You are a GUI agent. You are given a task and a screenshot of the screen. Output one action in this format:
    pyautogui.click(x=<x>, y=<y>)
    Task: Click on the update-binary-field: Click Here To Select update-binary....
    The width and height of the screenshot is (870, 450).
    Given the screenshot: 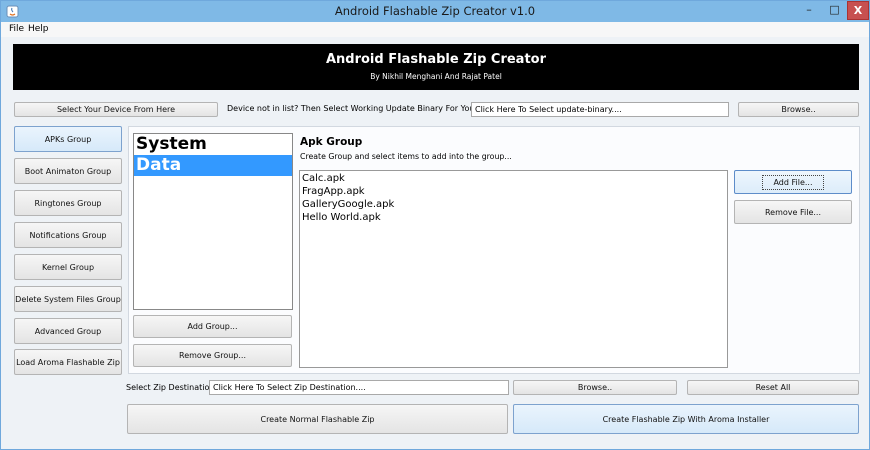 What is the action you would take?
    pyautogui.click(x=600, y=109)
    